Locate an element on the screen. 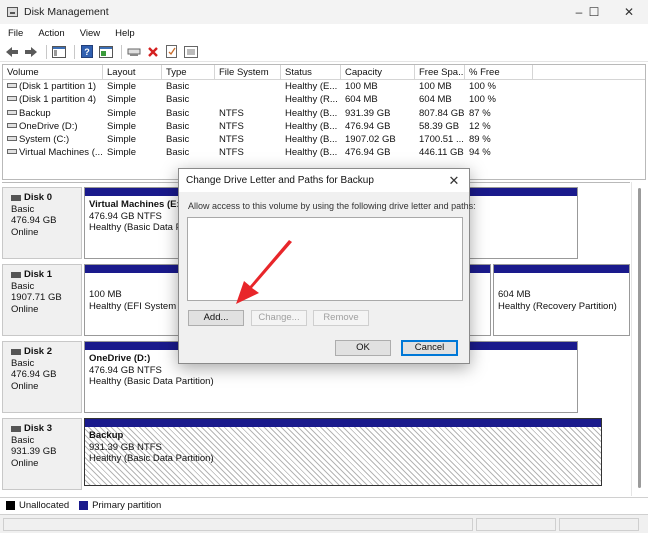 This screenshot has width=648, height=533. scrollbar-thumb is located at coordinates (639, 338).